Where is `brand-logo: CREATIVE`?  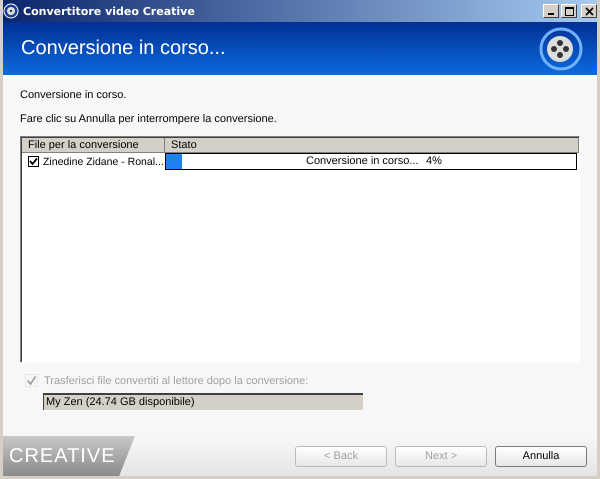
brand-logo: CREATIVE is located at coordinates (69, 456).